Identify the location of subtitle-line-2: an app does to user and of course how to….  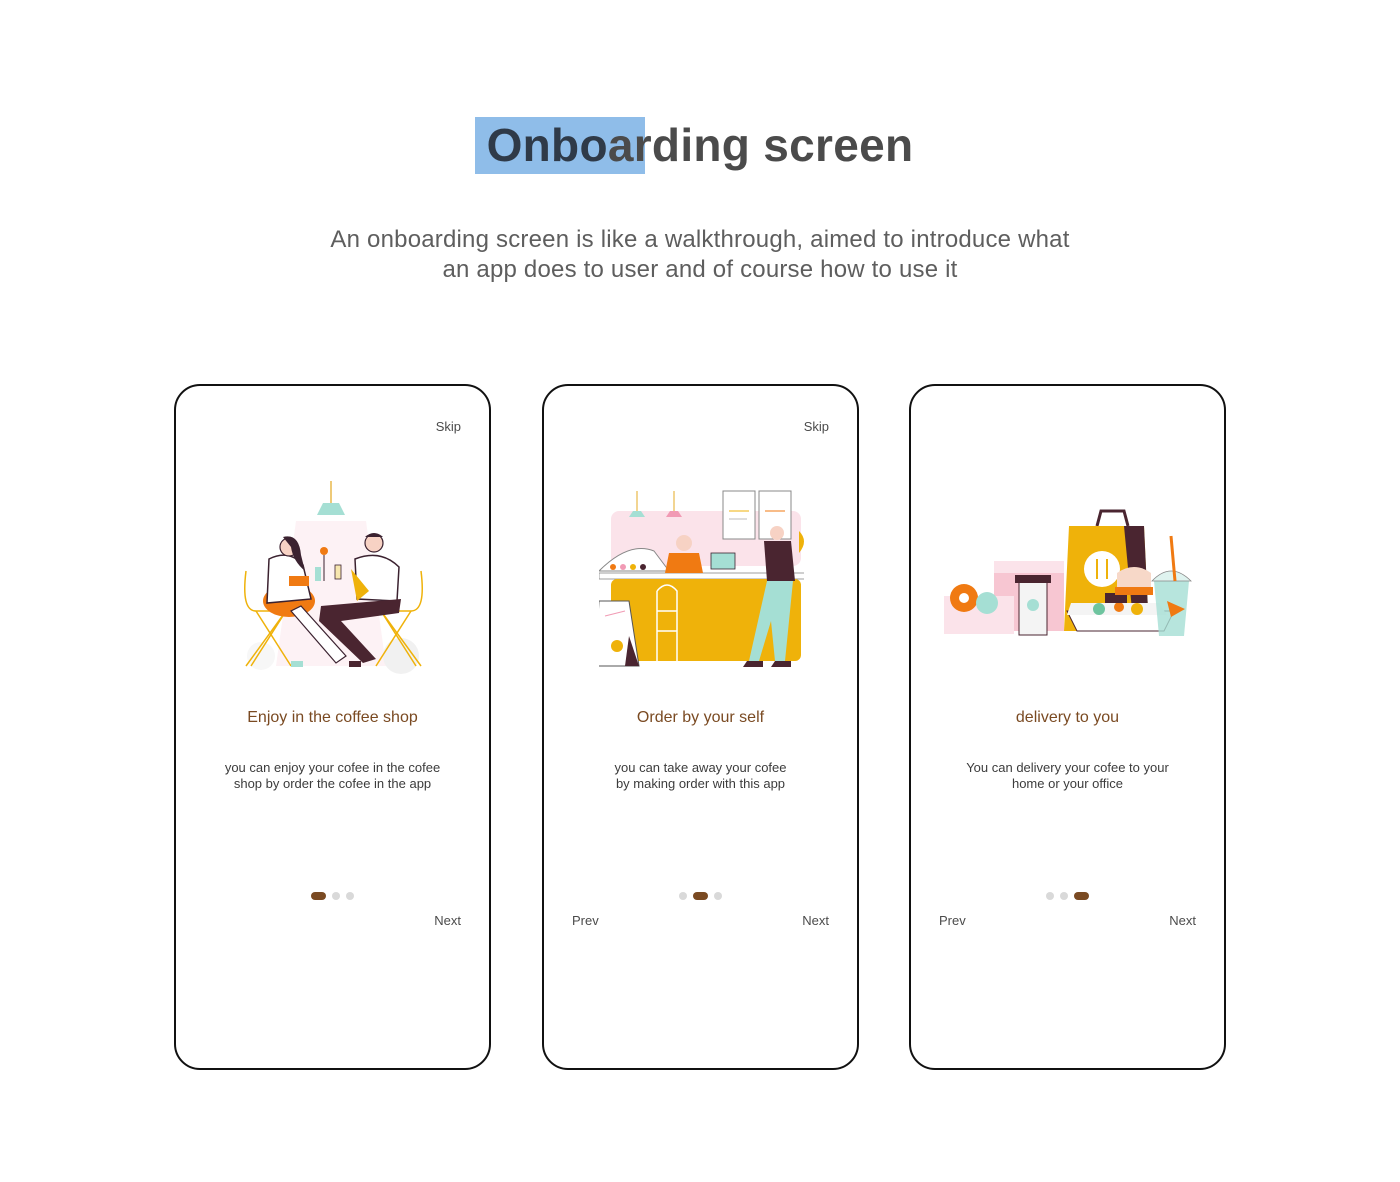
(700, 269).